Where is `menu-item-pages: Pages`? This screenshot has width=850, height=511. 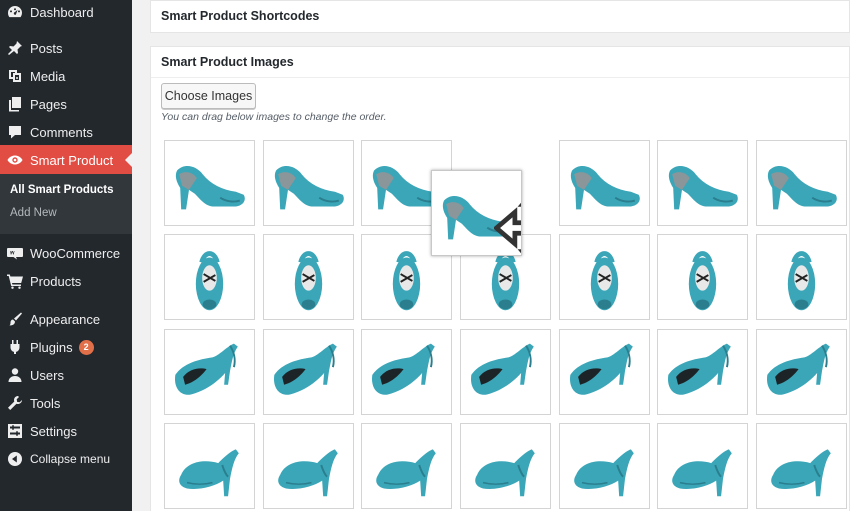 menu-item-pages: Pages is located at coordinates (66, 104).